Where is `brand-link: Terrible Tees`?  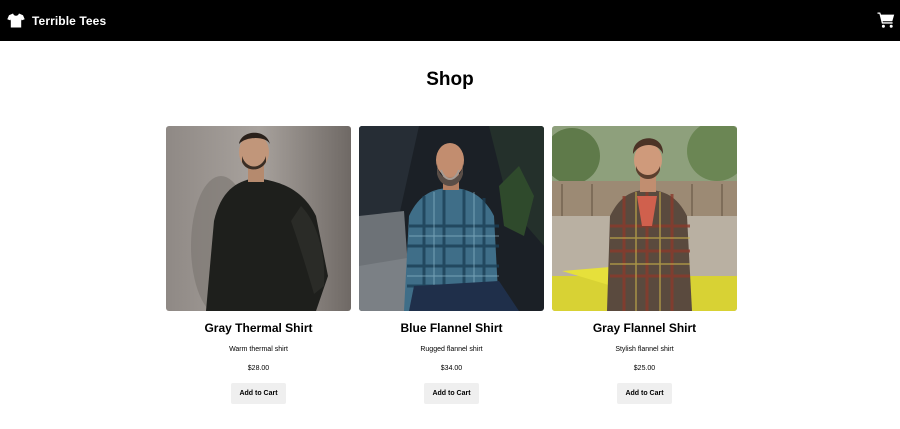 brand-link: Terrible Tees is located at coordinates (56, 20).